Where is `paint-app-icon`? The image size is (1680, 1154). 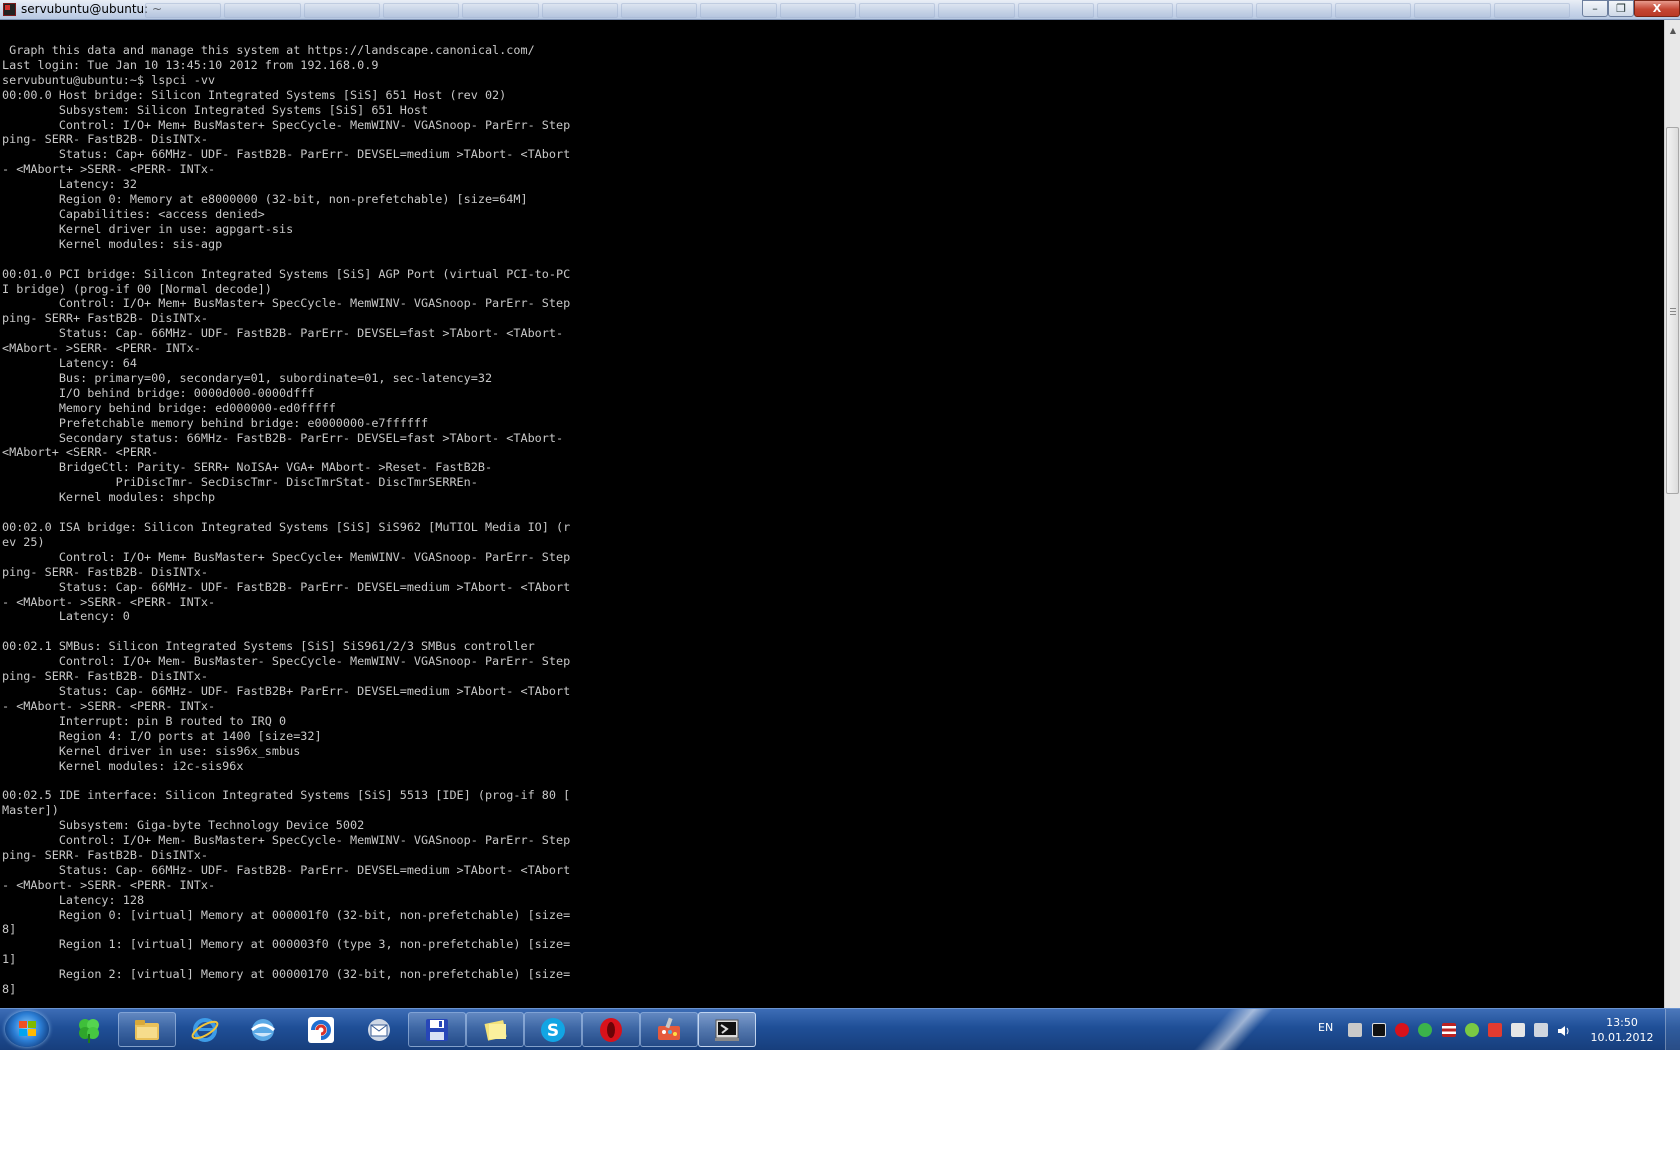
paint-app-icon is located at coordinates (669, 1030).